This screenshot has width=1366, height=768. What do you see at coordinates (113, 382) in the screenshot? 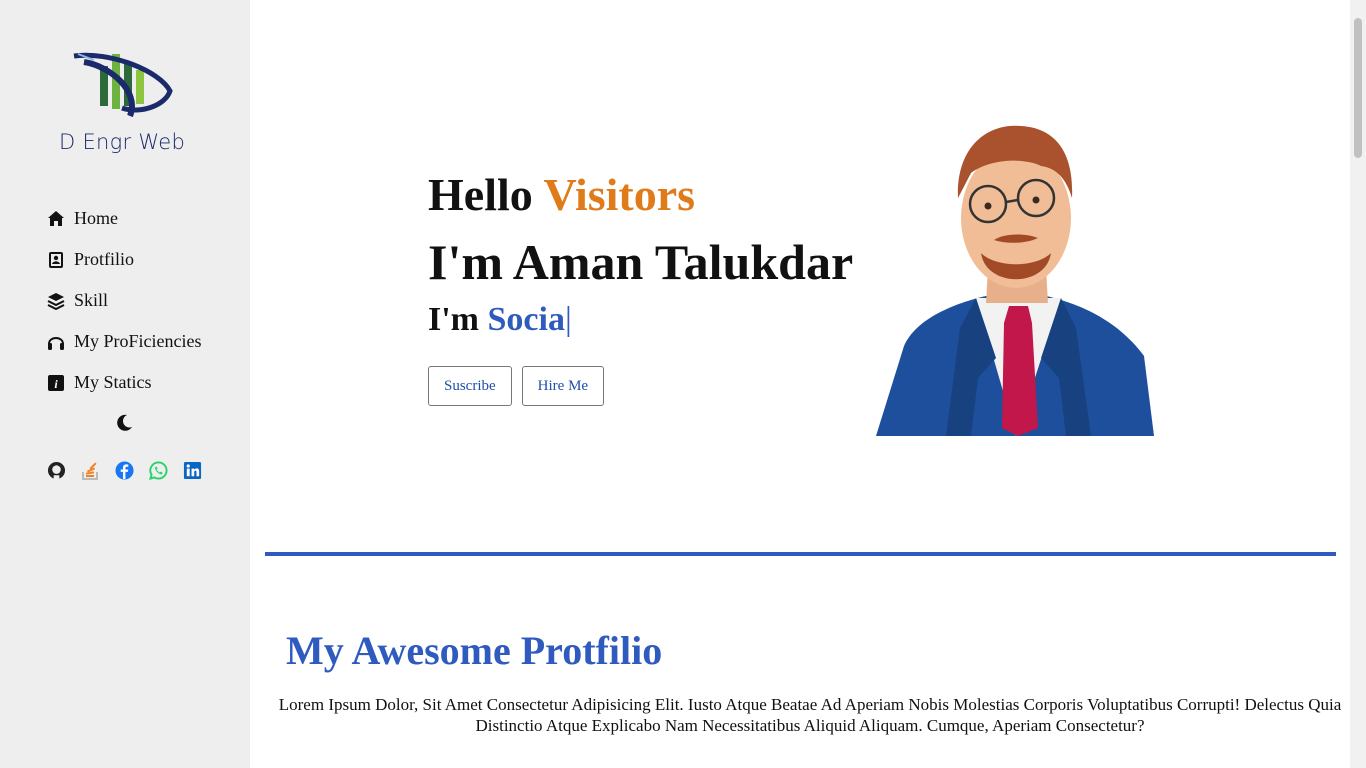
I see `sidebar-item-label: My Statics` at bounding box center [113, 382].